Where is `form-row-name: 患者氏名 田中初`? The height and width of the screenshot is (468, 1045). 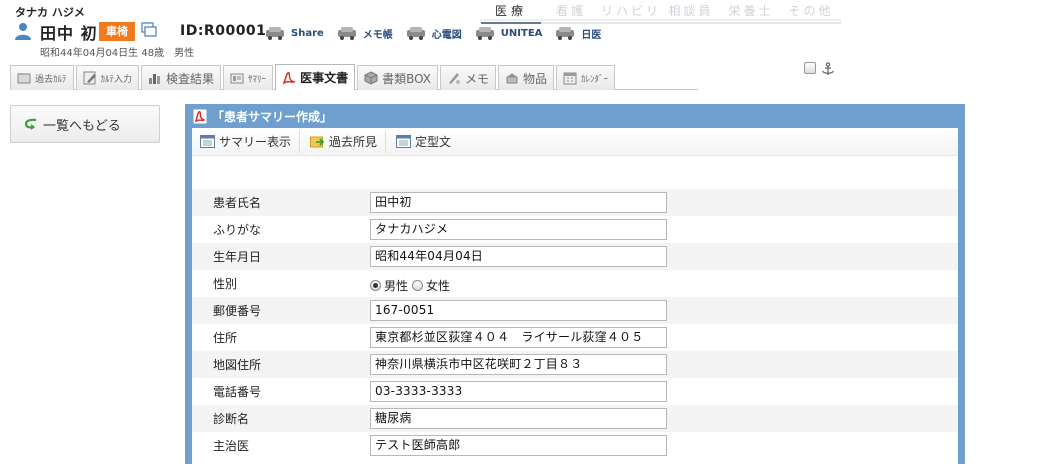 form-row-name: 患者氏名 田中初 is located at coordinates (575, 202).